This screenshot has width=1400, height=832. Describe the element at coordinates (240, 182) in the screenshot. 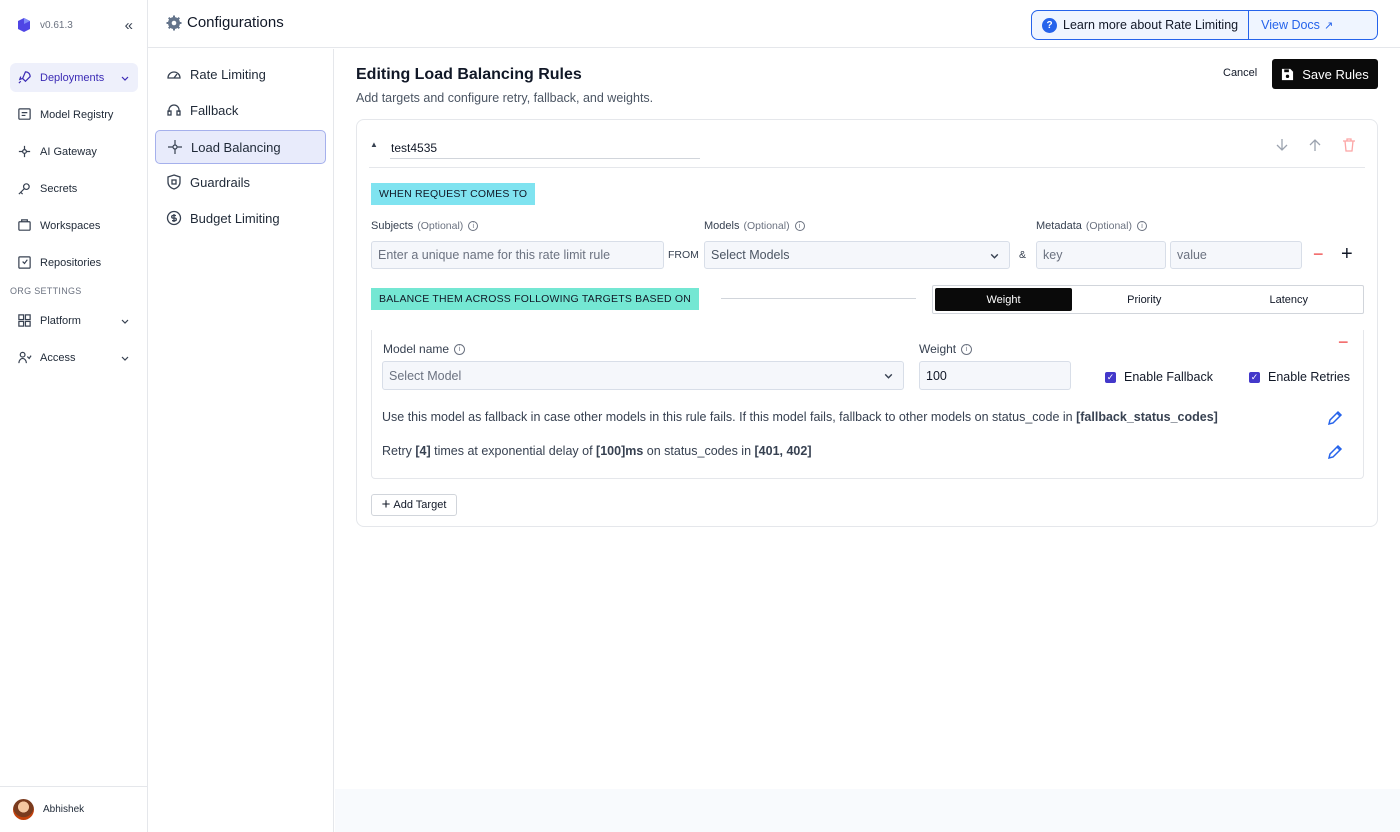

I see `subnav-item-guardrails: Guardrails` at that location.